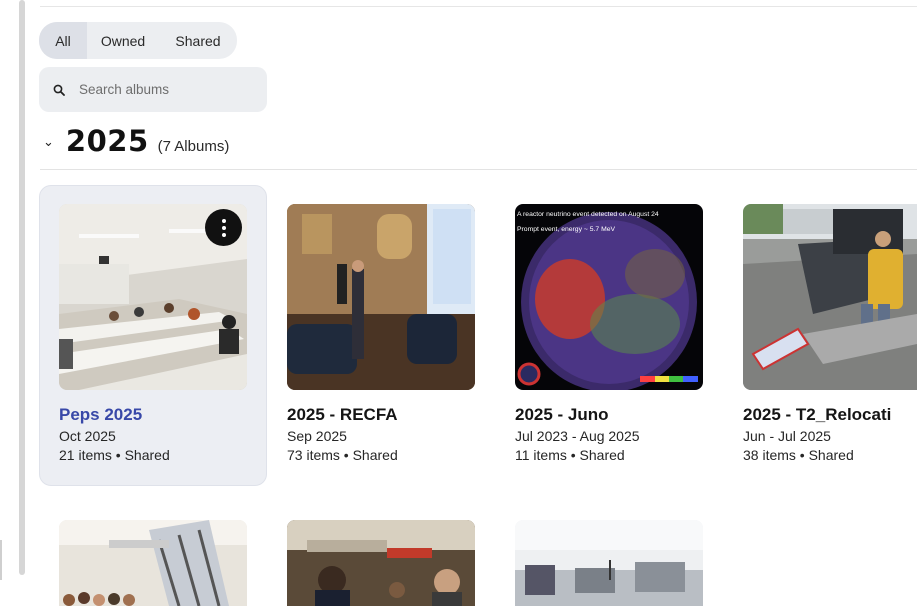 Image resolution: width=917 pixels, height=606 pixels. Describe the element at coordinates (570, 455) in the screenshot. I see `album-meta: 11 items • Shared` at that location.